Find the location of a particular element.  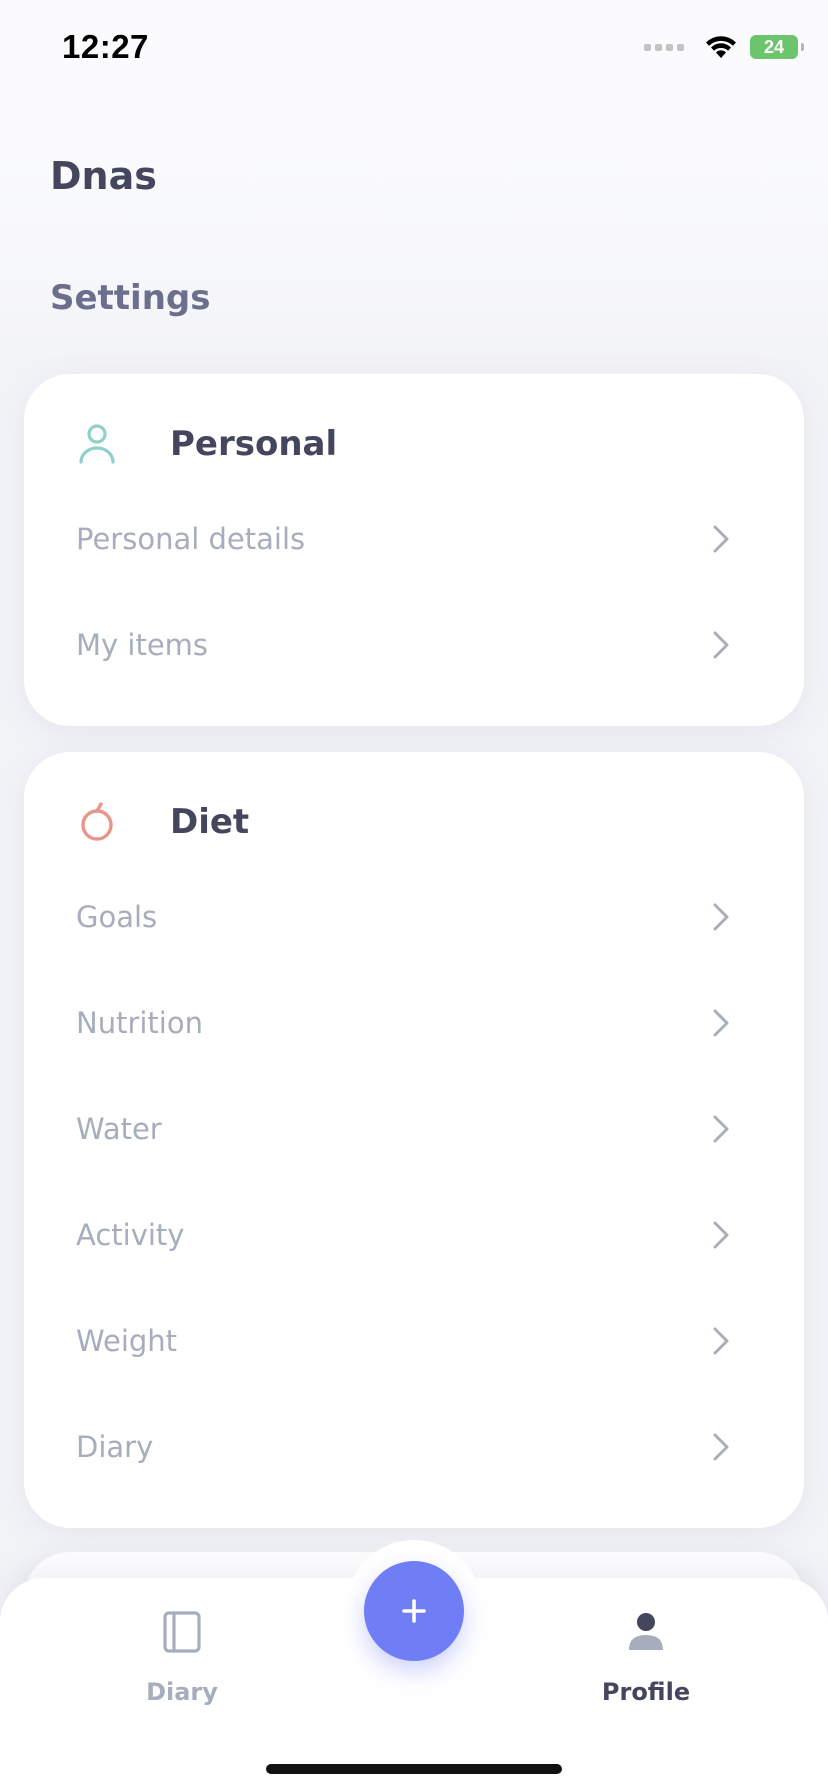

cellular-signal-icon is located at coordinates (664, 47).